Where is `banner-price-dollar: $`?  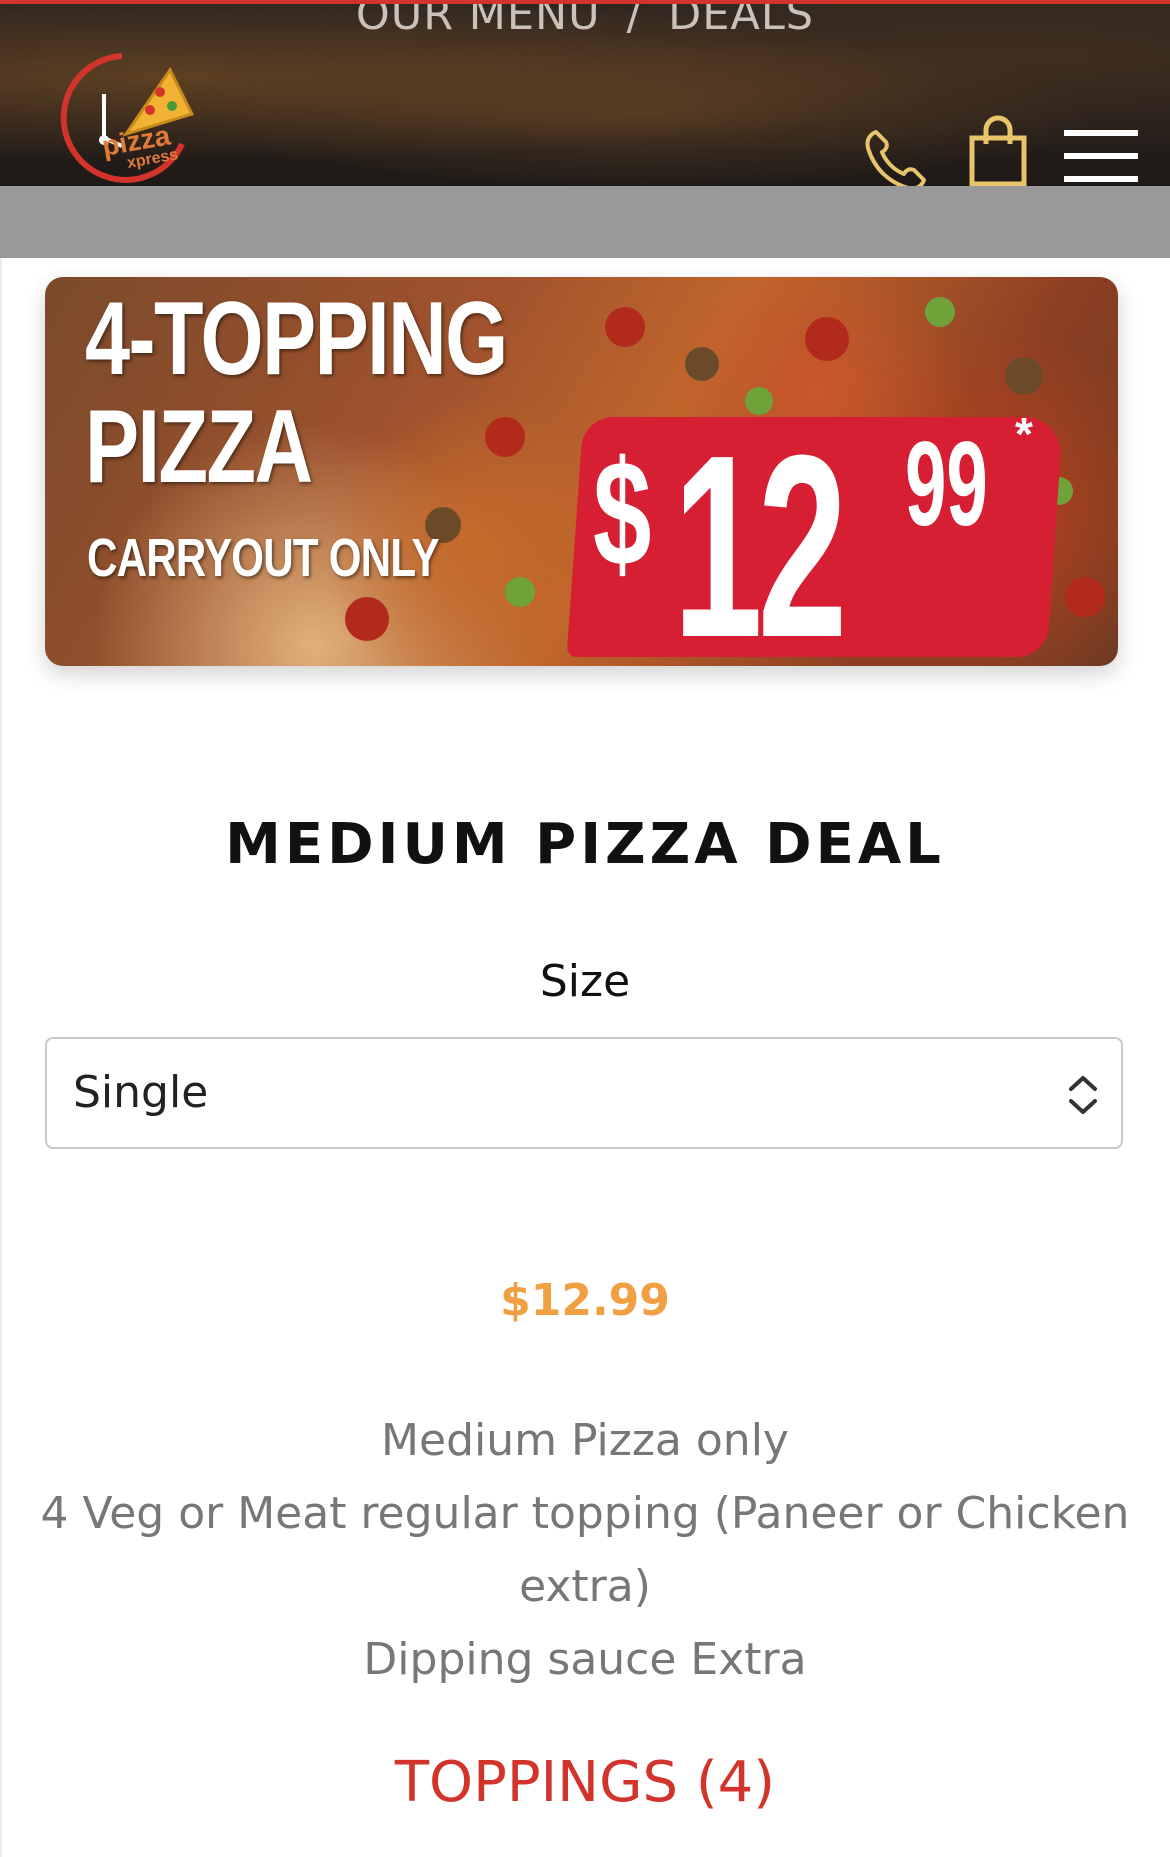 banner-price-dollar: $ is located at coordinates (622, 513).